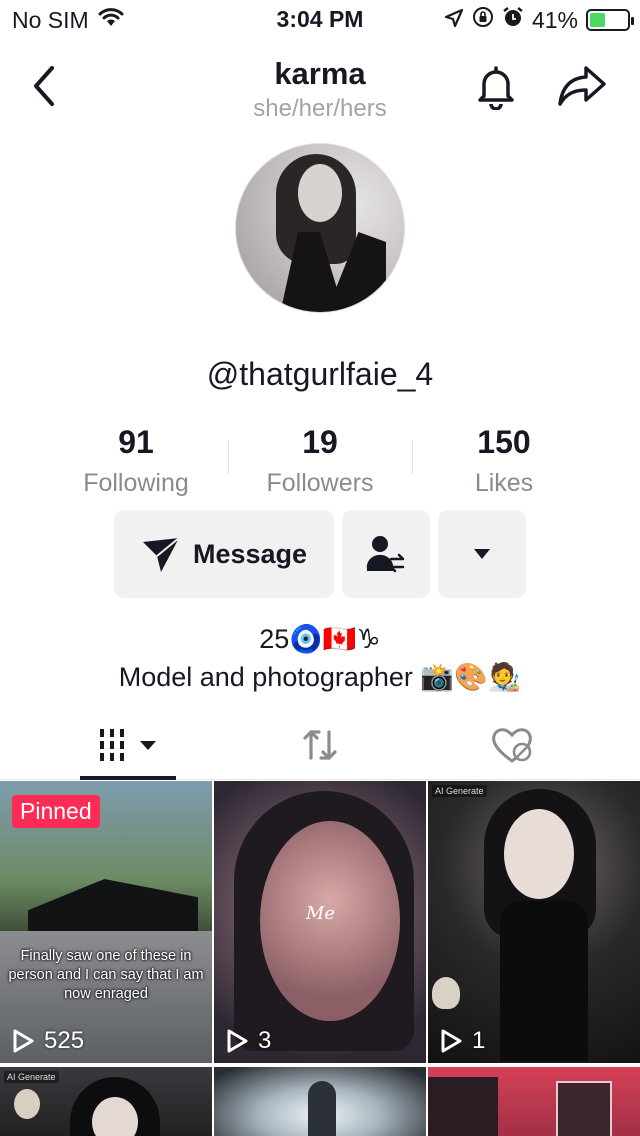 The height and width of the screenshot is (1136, 640). Describe the element at coordinates (106, 1101) in the screenshot. I see `video-thumbnail: AI Generate` at that location.